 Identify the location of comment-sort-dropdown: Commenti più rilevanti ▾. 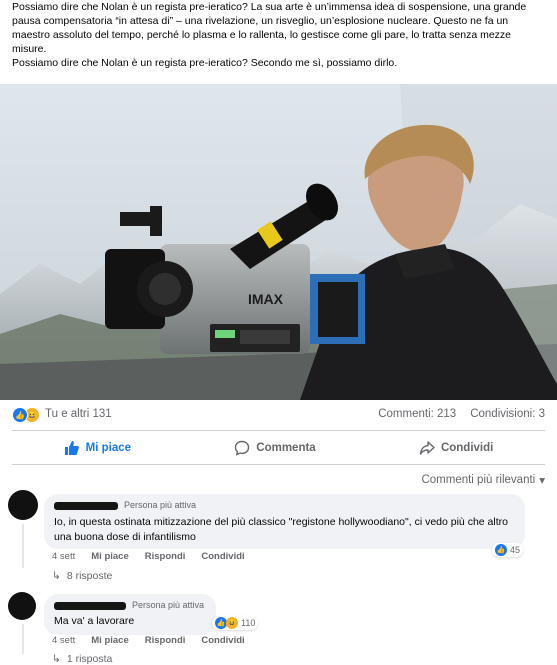
(483, 480).